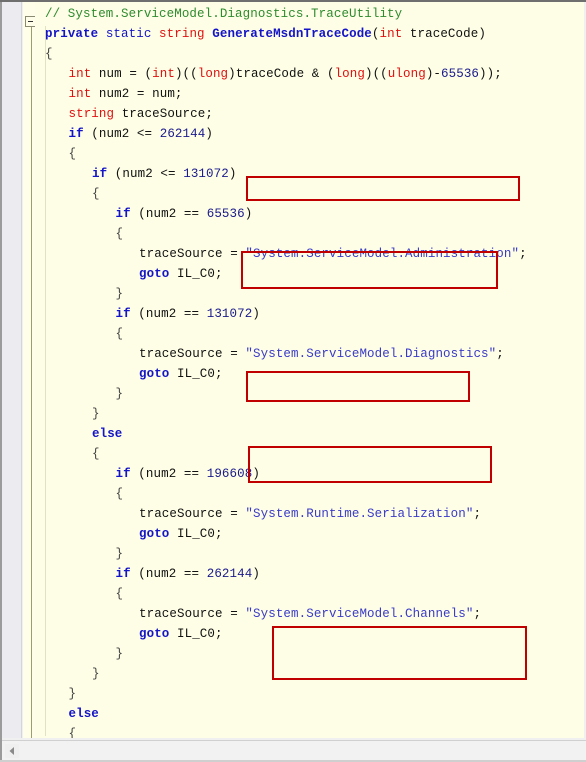  What do you see at coordinates (310, 94) in the screenshot?
I see `code-line: int num2 = num;` at bounding box center [310, 94].